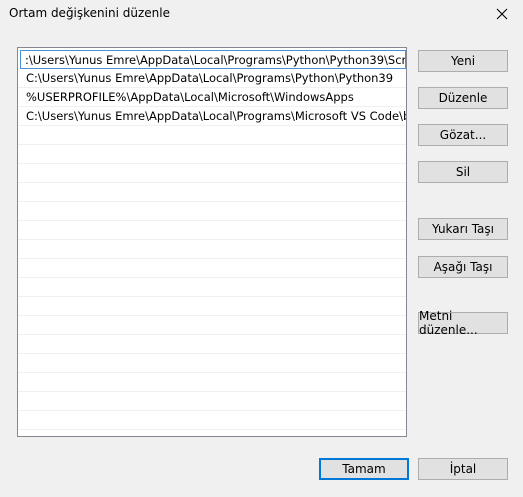  I want to click on close-button, so click(502, 14).